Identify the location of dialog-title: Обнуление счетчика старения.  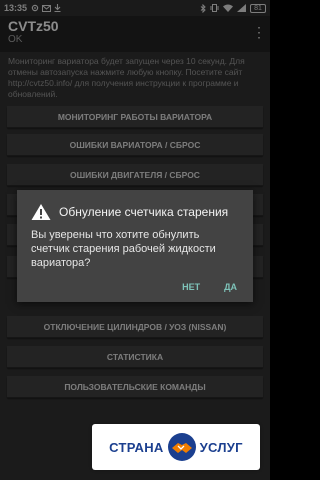
(144, 212).